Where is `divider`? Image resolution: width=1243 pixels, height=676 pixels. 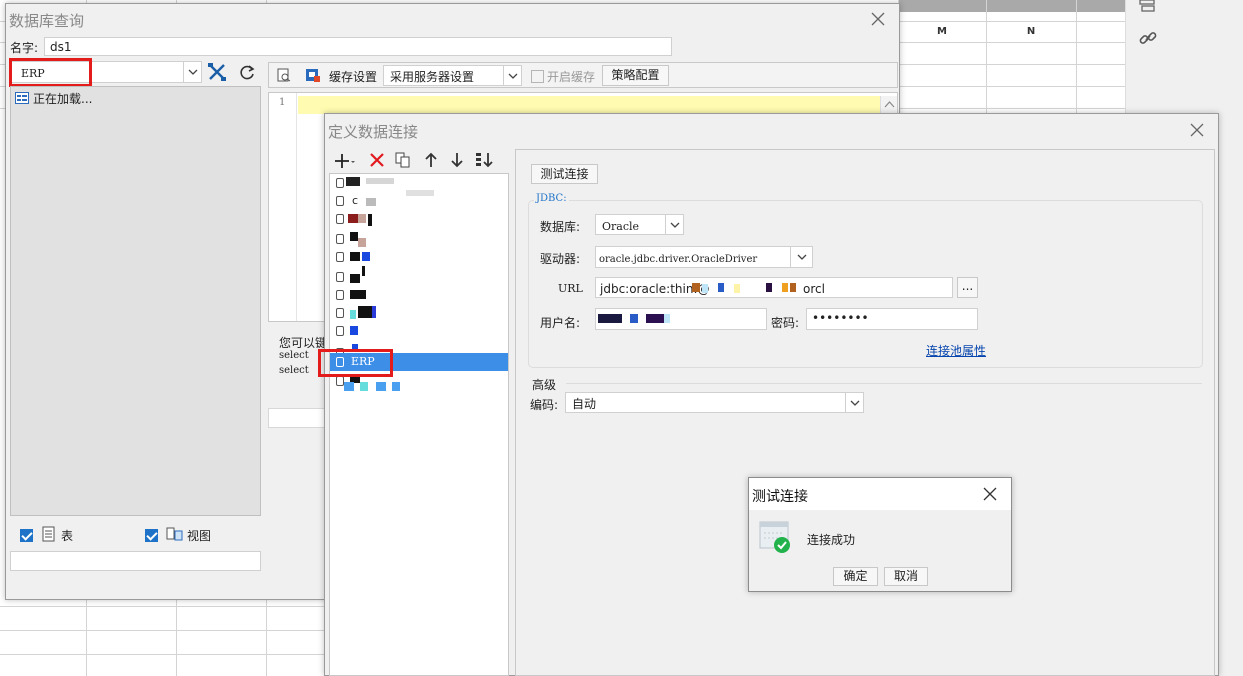
divider is located at coordinates (884, 383).